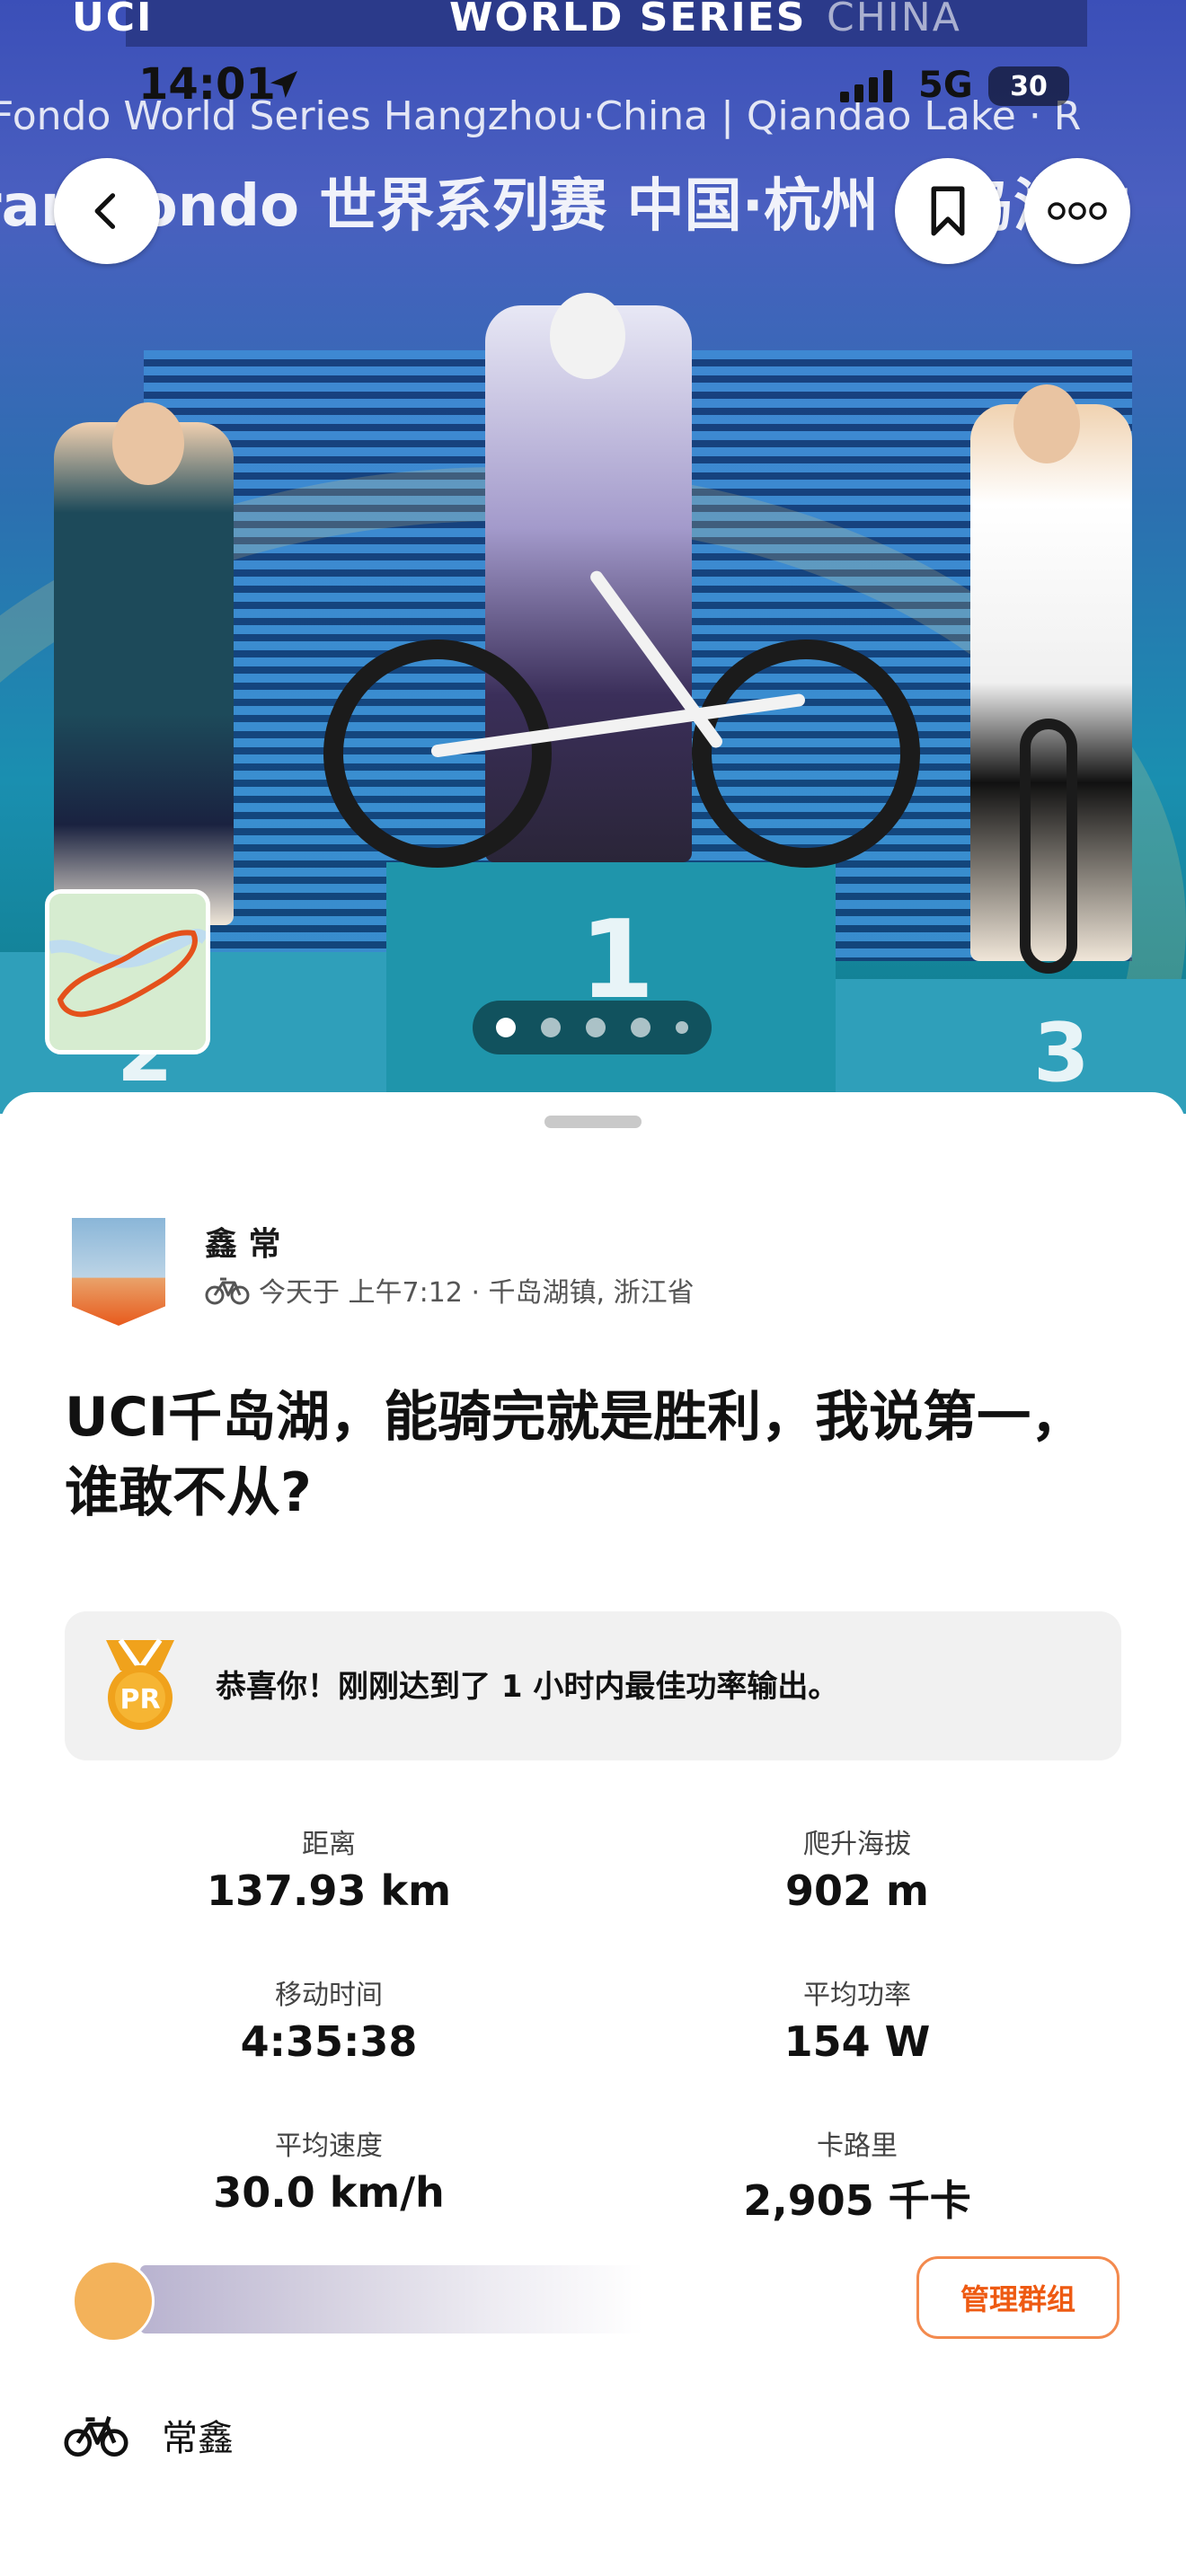  I want to click on banner-uci: UCI, so click(113, 20).